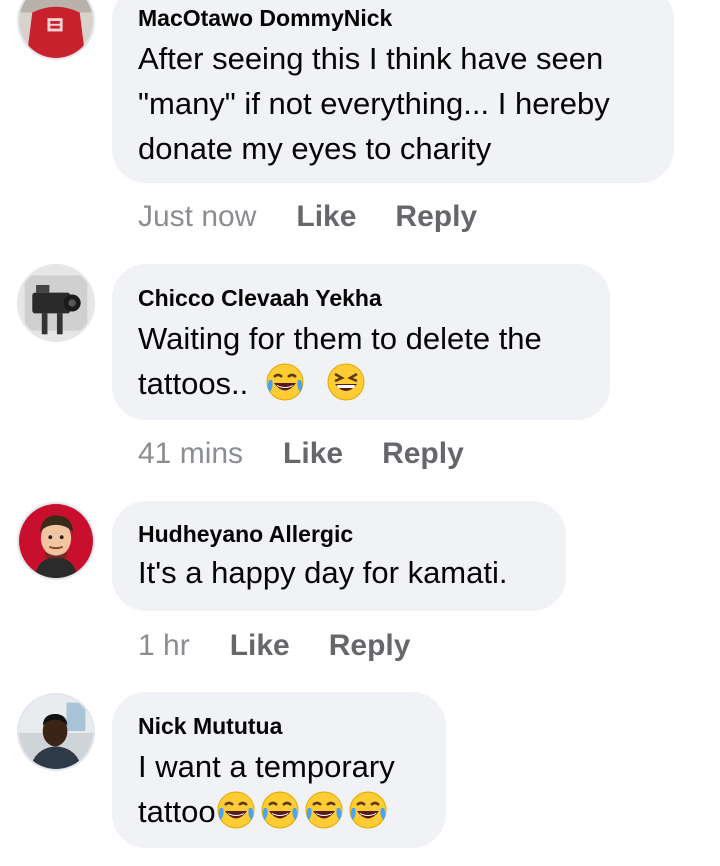 The width and height of the screenshot is (720, 866). I want to click on cartoon-man-avatar, so click(56, 541).